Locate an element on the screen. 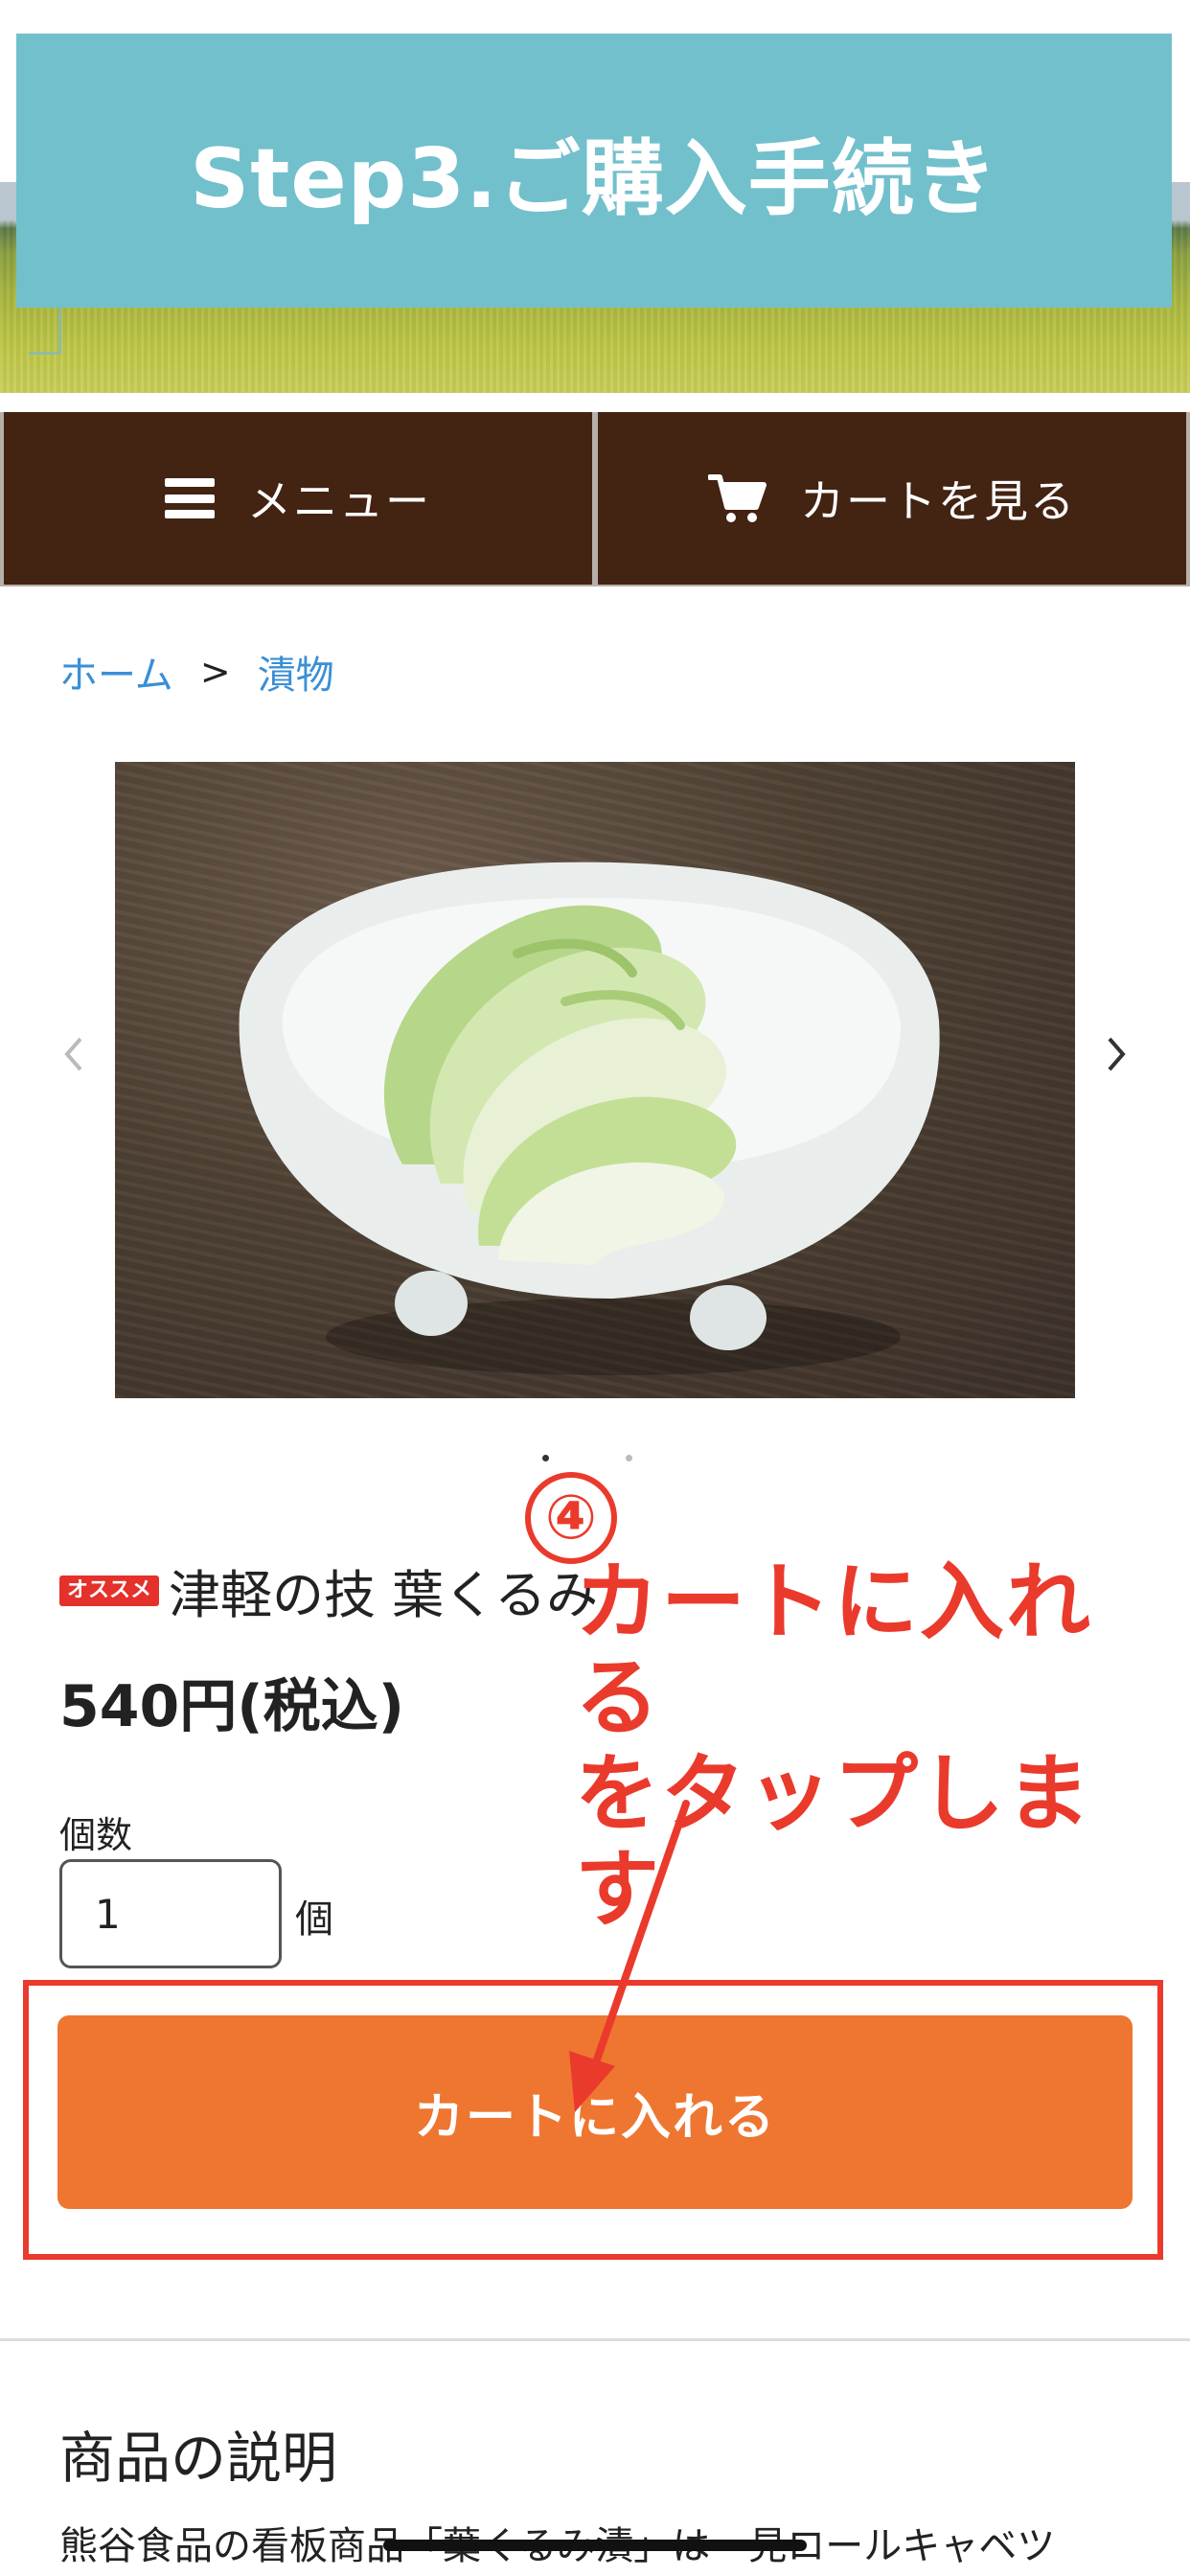 The image size is (1190, 2576). menu-button: メニュー is located at coordinates (298, 498).